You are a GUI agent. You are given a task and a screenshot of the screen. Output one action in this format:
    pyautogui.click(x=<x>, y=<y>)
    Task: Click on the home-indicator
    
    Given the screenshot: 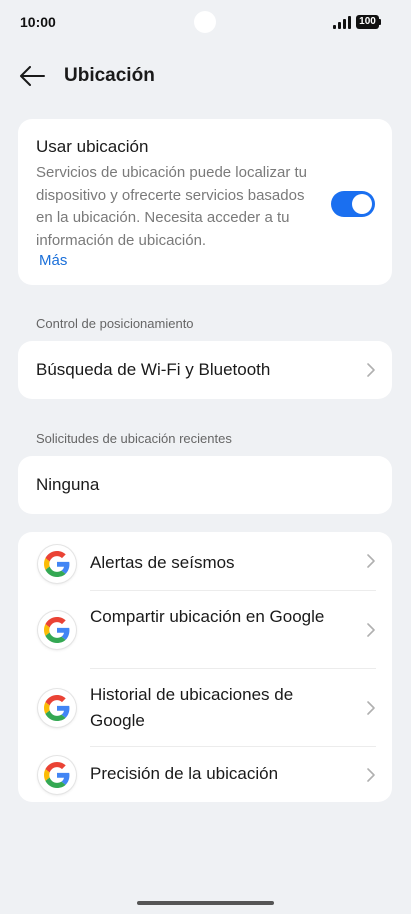 What is the action you would take?
    pyautogui.click(x=205, y=903)
    